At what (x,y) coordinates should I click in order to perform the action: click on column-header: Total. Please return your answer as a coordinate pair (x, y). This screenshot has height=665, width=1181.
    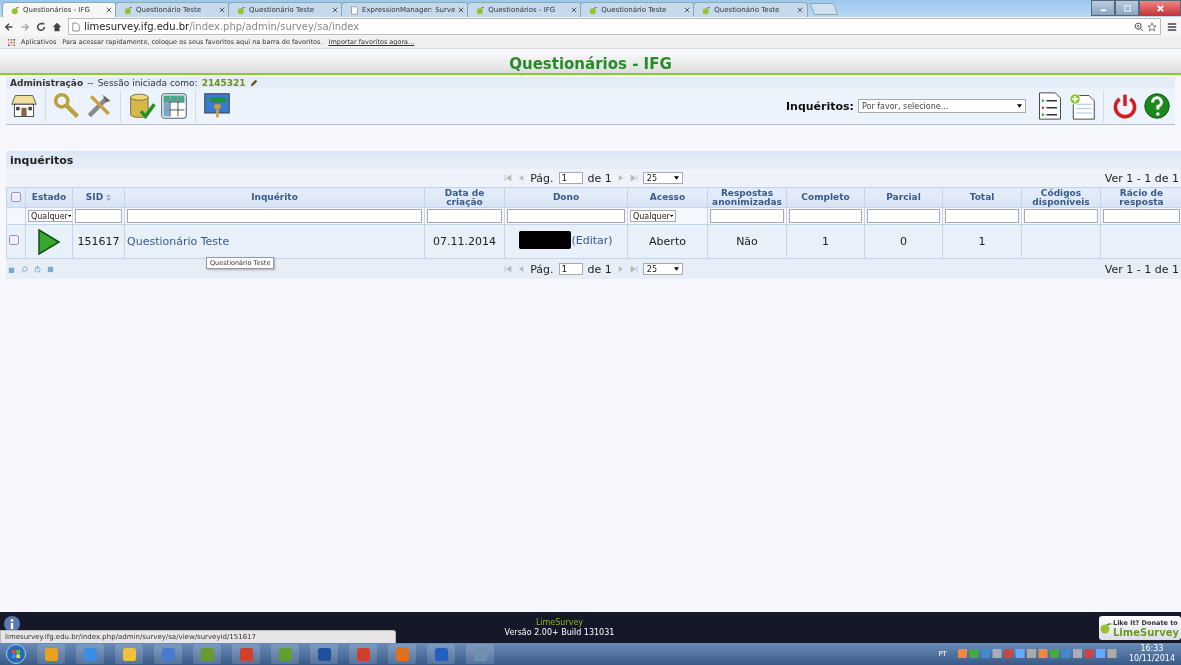
    Looking at the image, I should click on (982, 197).